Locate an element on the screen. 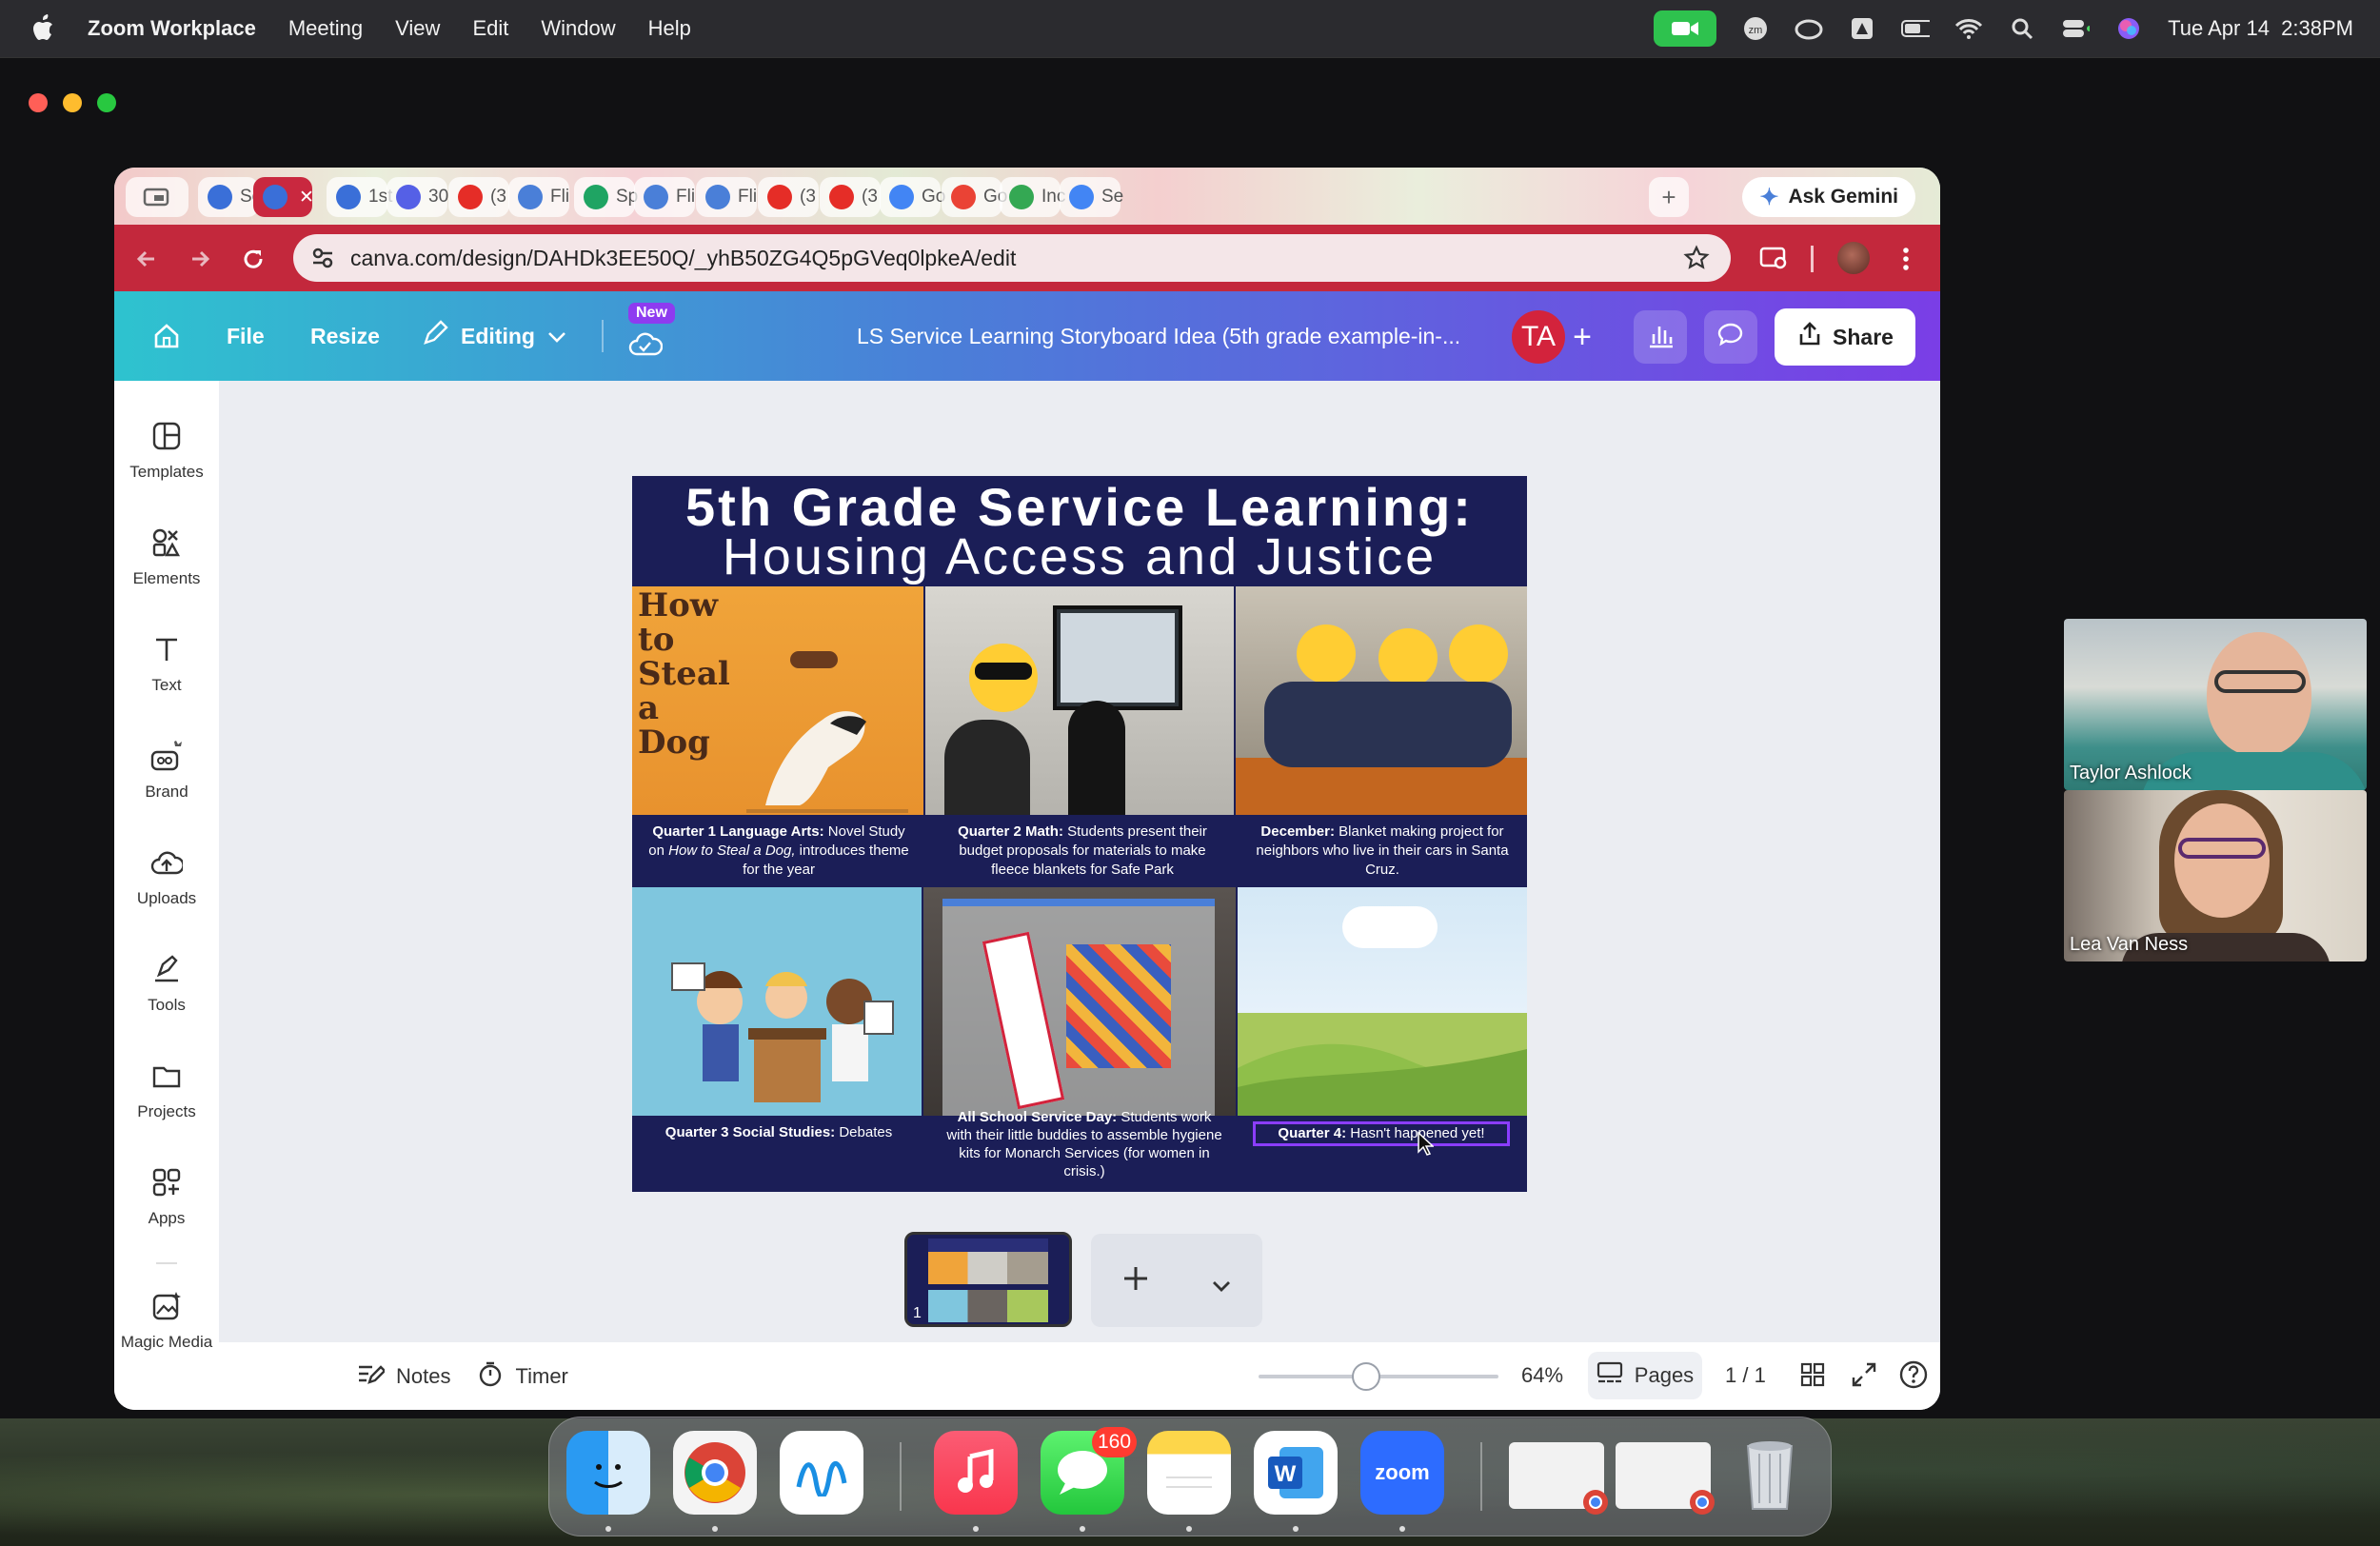 The image size is (2380, 1546). math-presentation-photo is located at coordinates (1079, 700).